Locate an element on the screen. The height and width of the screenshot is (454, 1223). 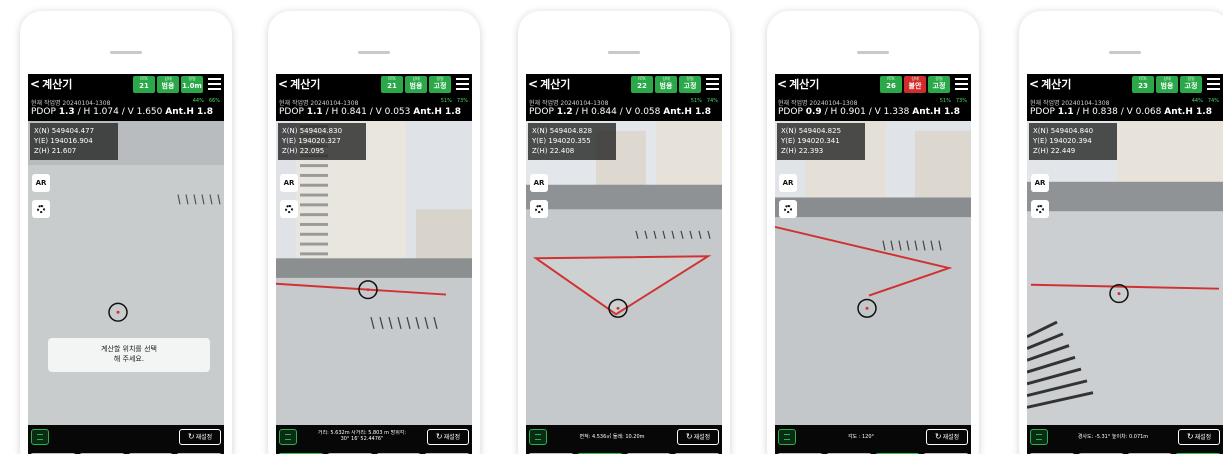
antenna-height: Ant.H 1.8 is located at coordinates (687, 112).